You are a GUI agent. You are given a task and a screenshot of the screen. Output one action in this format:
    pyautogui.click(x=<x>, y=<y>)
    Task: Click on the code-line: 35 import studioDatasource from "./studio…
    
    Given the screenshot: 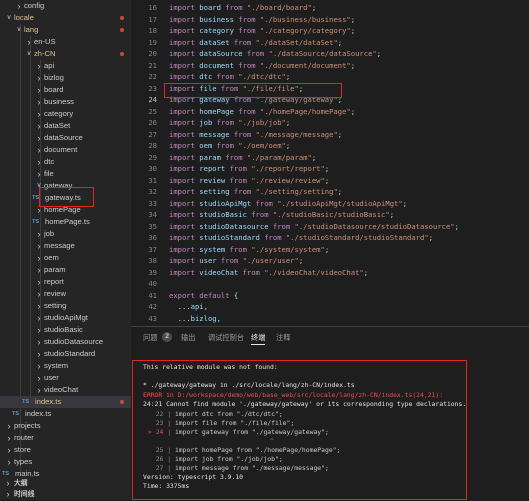 What is the action you would take?
    pyautogui.click(x=330, y=226)
    